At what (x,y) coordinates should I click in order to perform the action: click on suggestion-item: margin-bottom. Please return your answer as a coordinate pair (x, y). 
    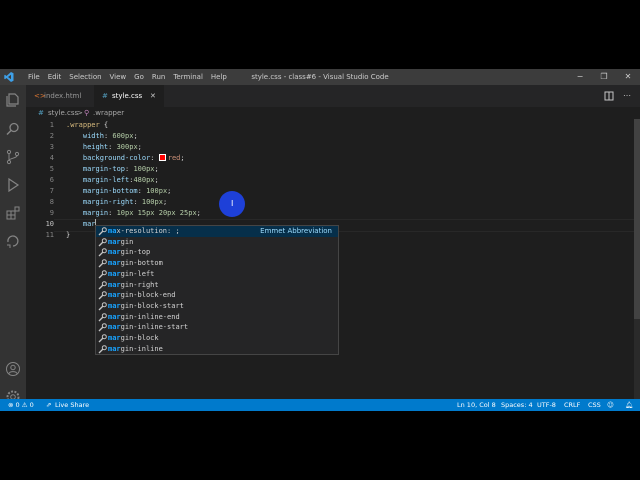
    Looking at the image, I should click on (217, 263).